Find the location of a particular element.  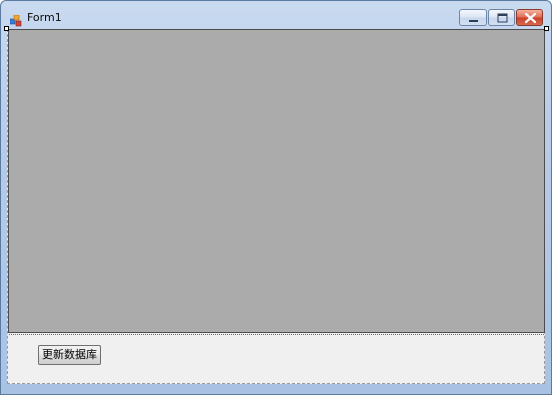

resize-handle-top-right is located at coordinates (546, 28).